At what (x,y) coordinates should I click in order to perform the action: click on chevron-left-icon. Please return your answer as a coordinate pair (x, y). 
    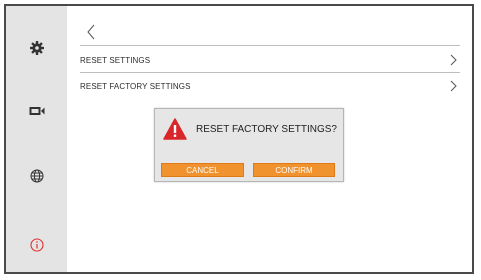
    Looking at the image, I should click on (91, 32).